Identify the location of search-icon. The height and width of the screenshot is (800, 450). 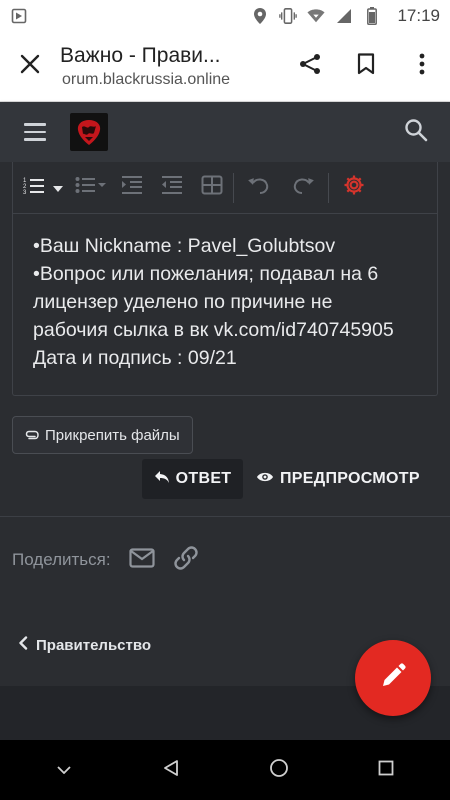
(416, 132).